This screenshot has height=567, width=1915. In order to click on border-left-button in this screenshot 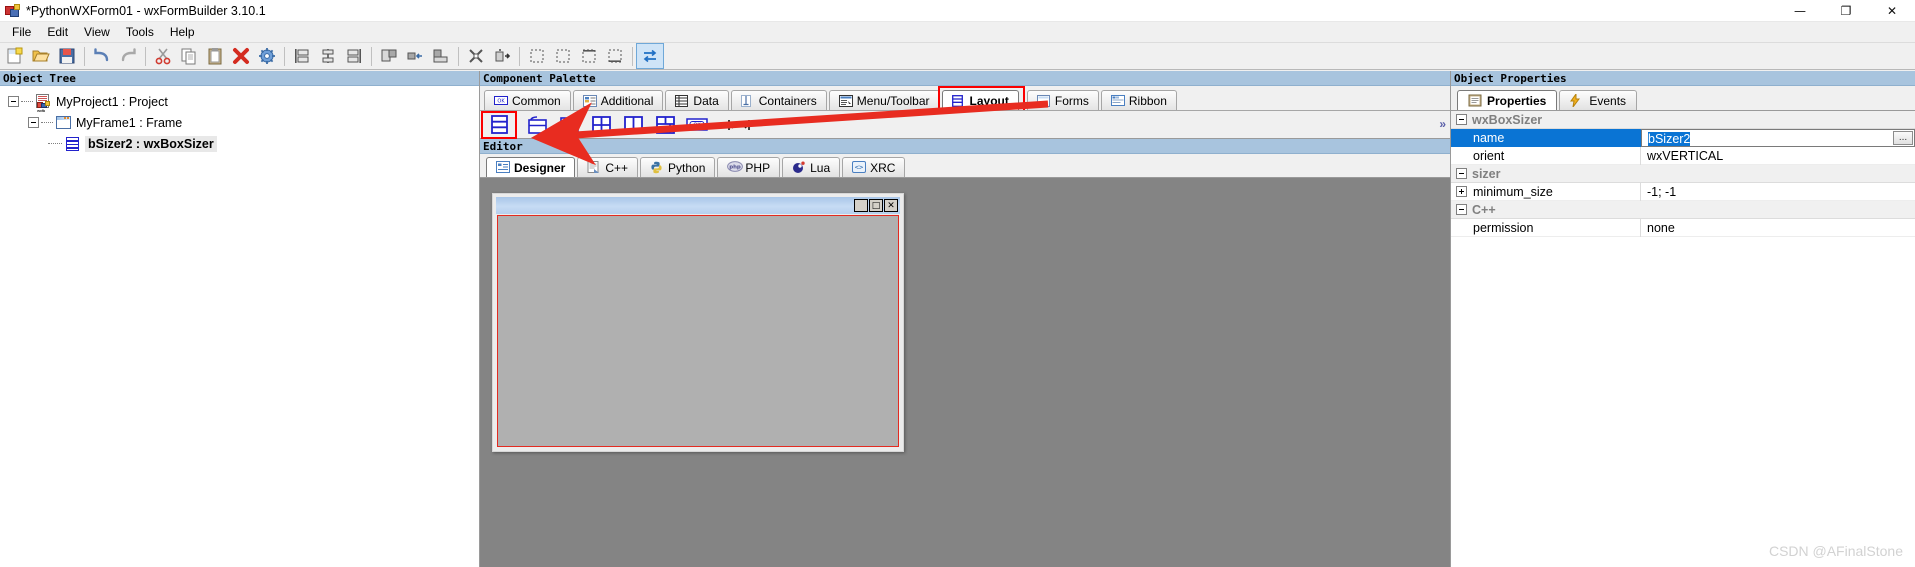, I will do `click(537, 56)`.